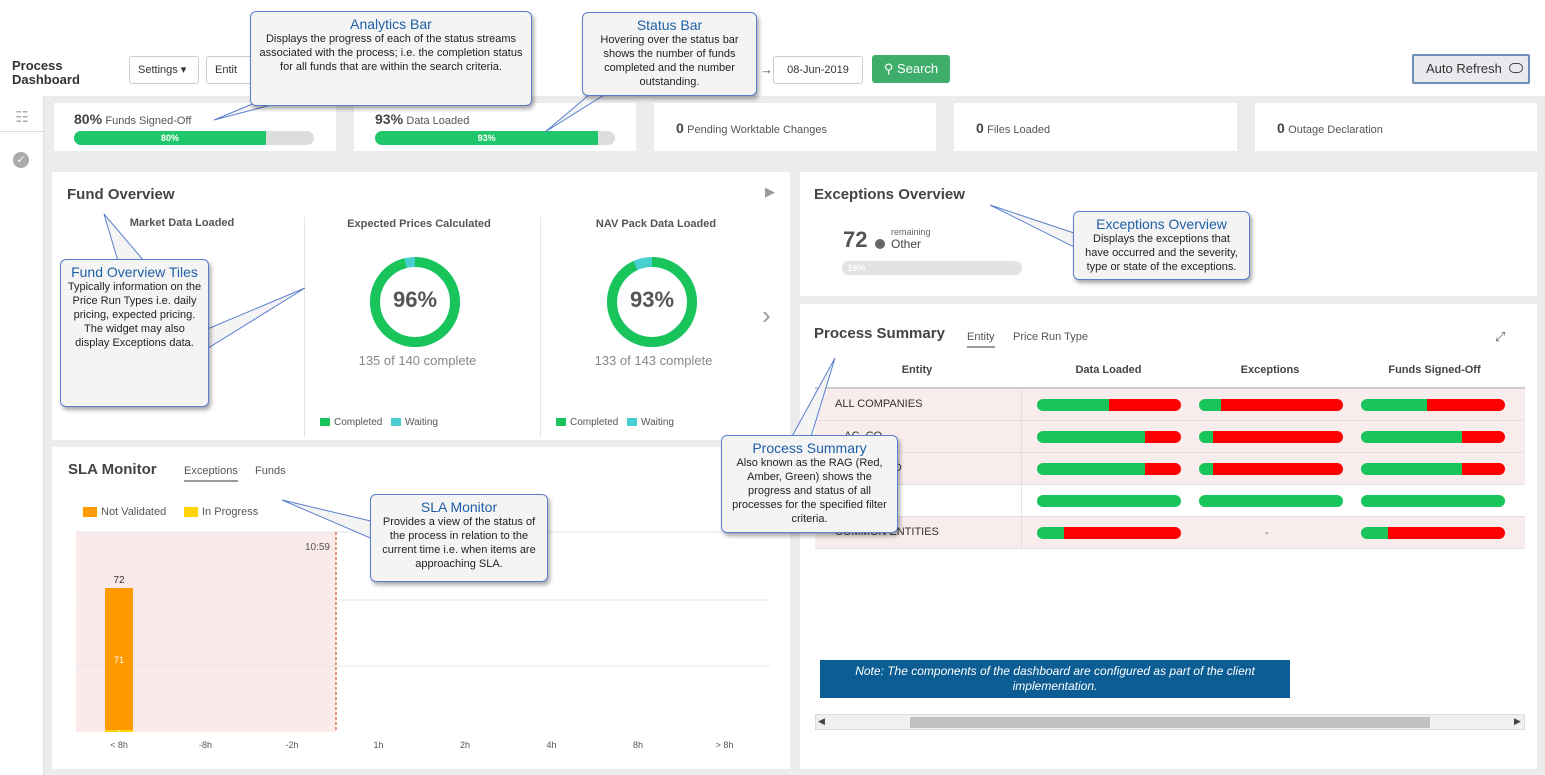 This screenshot has width=1545, height=775. Describe the element at coordinates (889, 194) in the screenshot. I see `exceptions-overview-title: Exceptions Overview` at that location.